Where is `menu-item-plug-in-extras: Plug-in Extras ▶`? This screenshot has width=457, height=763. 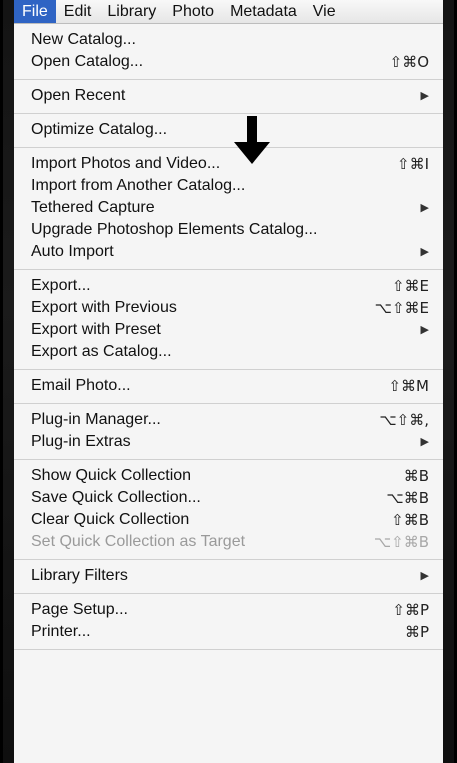
menu-item-plug-in-extras: Plug-in Extras ▶ is located at coordinates (228, 442).